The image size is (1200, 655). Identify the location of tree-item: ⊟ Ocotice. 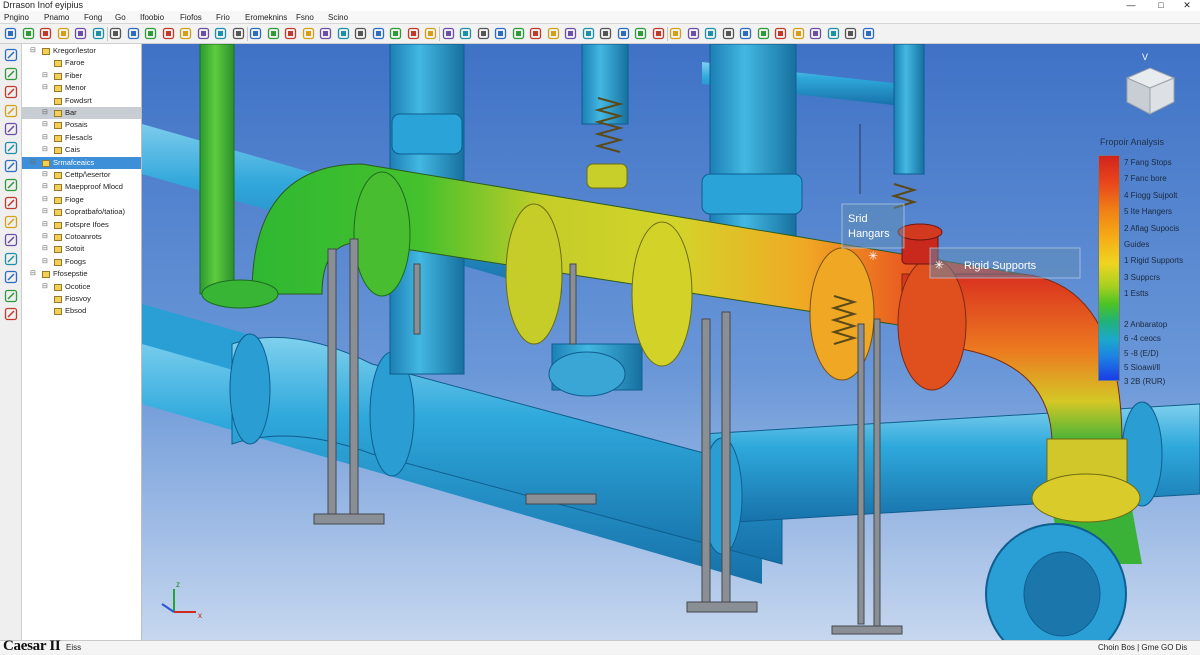
(81, 287).